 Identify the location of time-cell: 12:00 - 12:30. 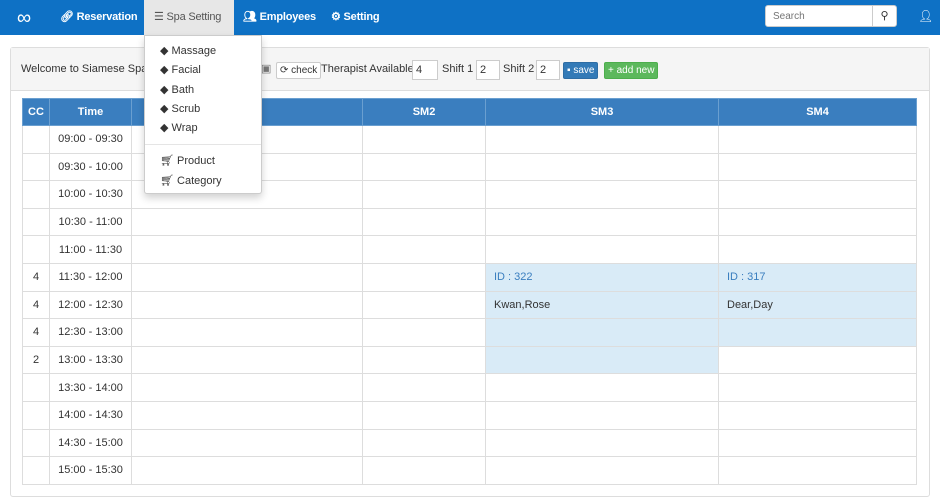
(90, 305).